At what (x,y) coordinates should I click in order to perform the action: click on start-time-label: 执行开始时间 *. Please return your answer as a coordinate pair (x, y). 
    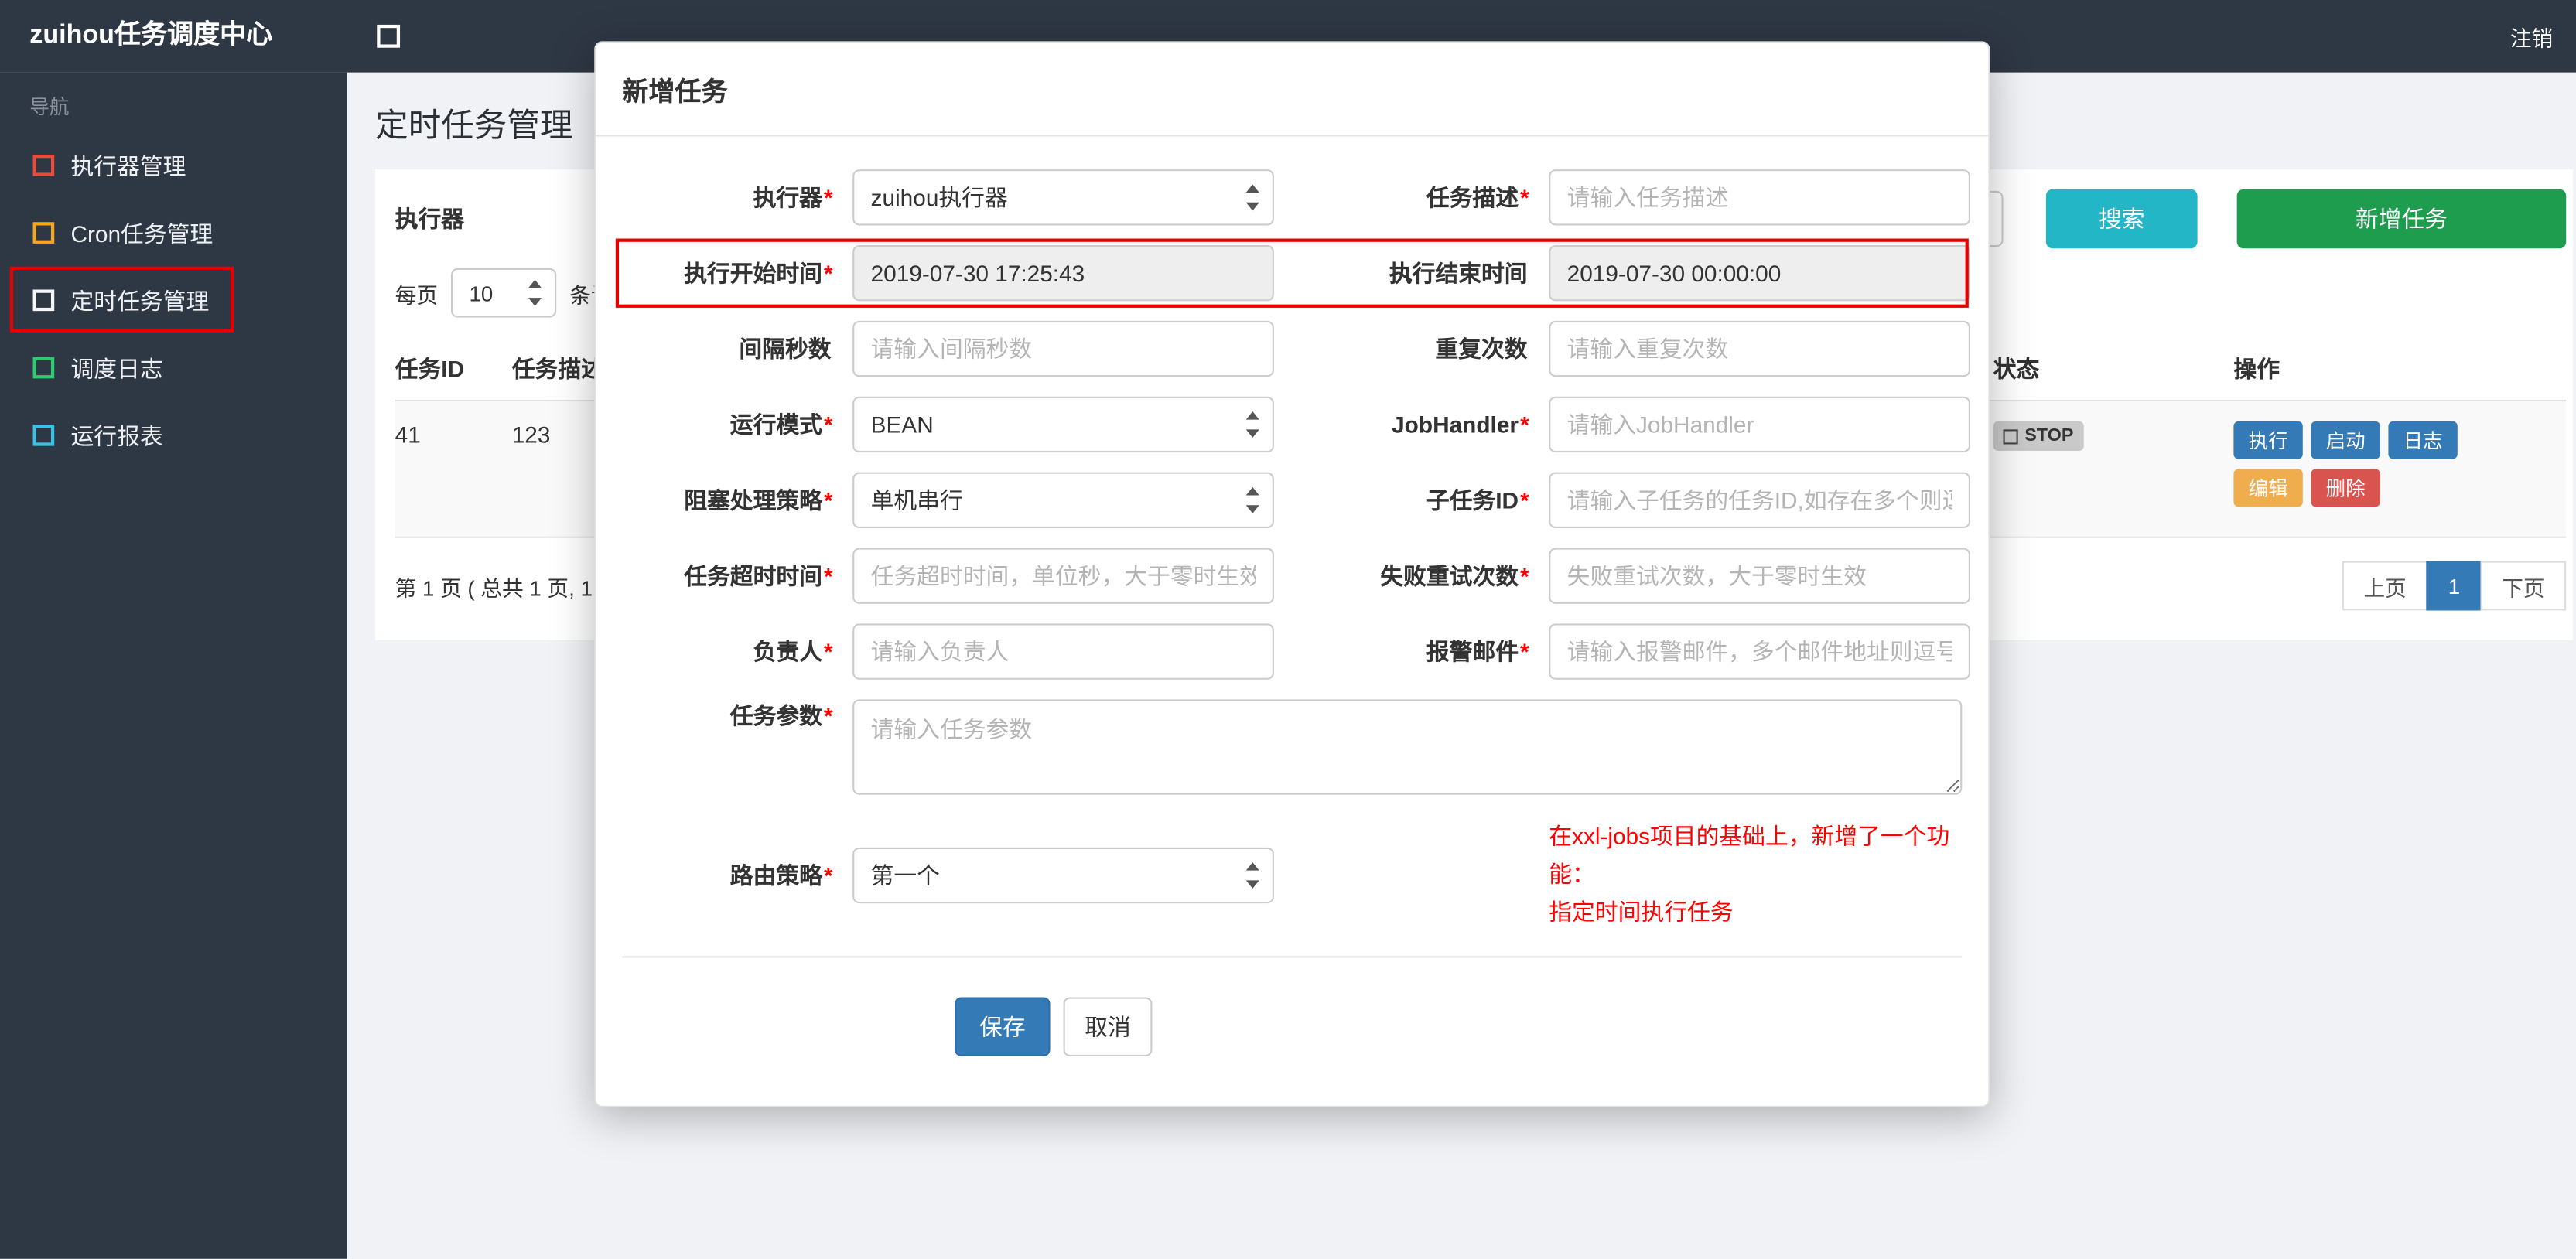
    Looking at the image, I should click on (758, 274).